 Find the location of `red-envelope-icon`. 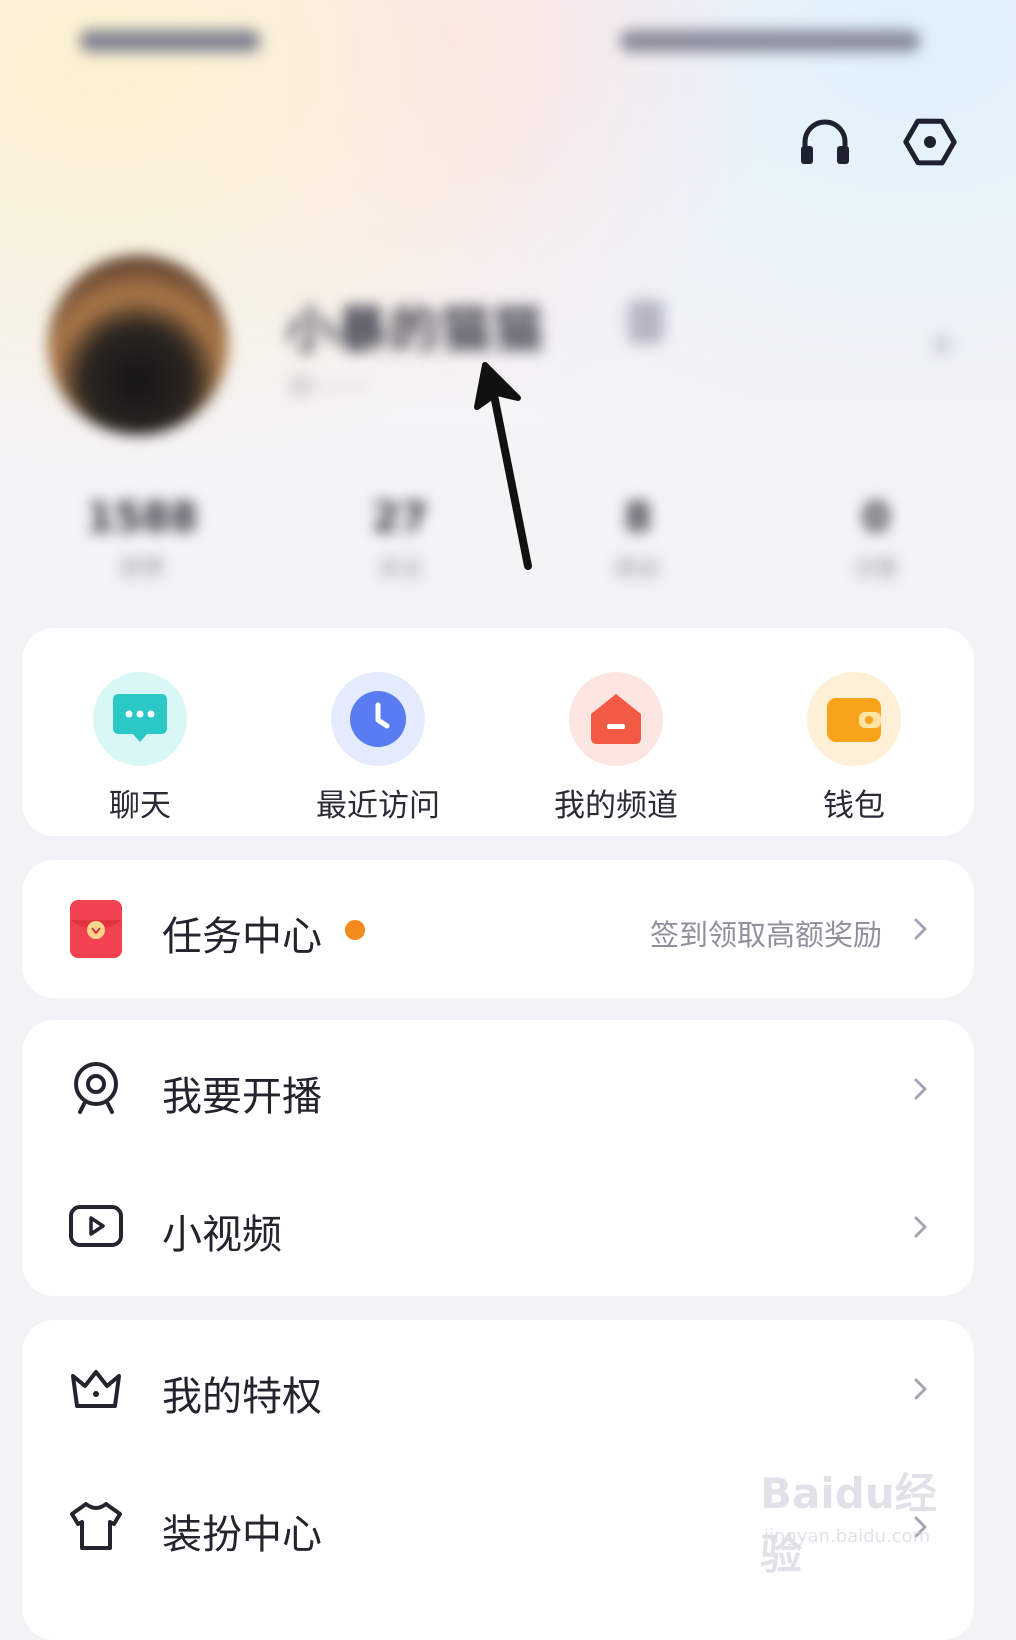

red-envelope-icon is located at coordinates (96, 929).